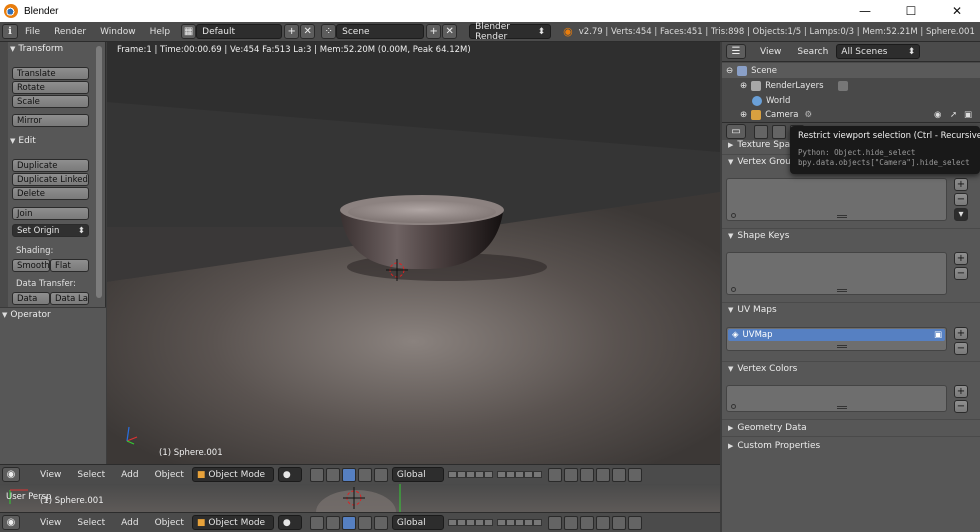 The image size is (980, 532). I want to click on join-button: Join, so click(50, 213).